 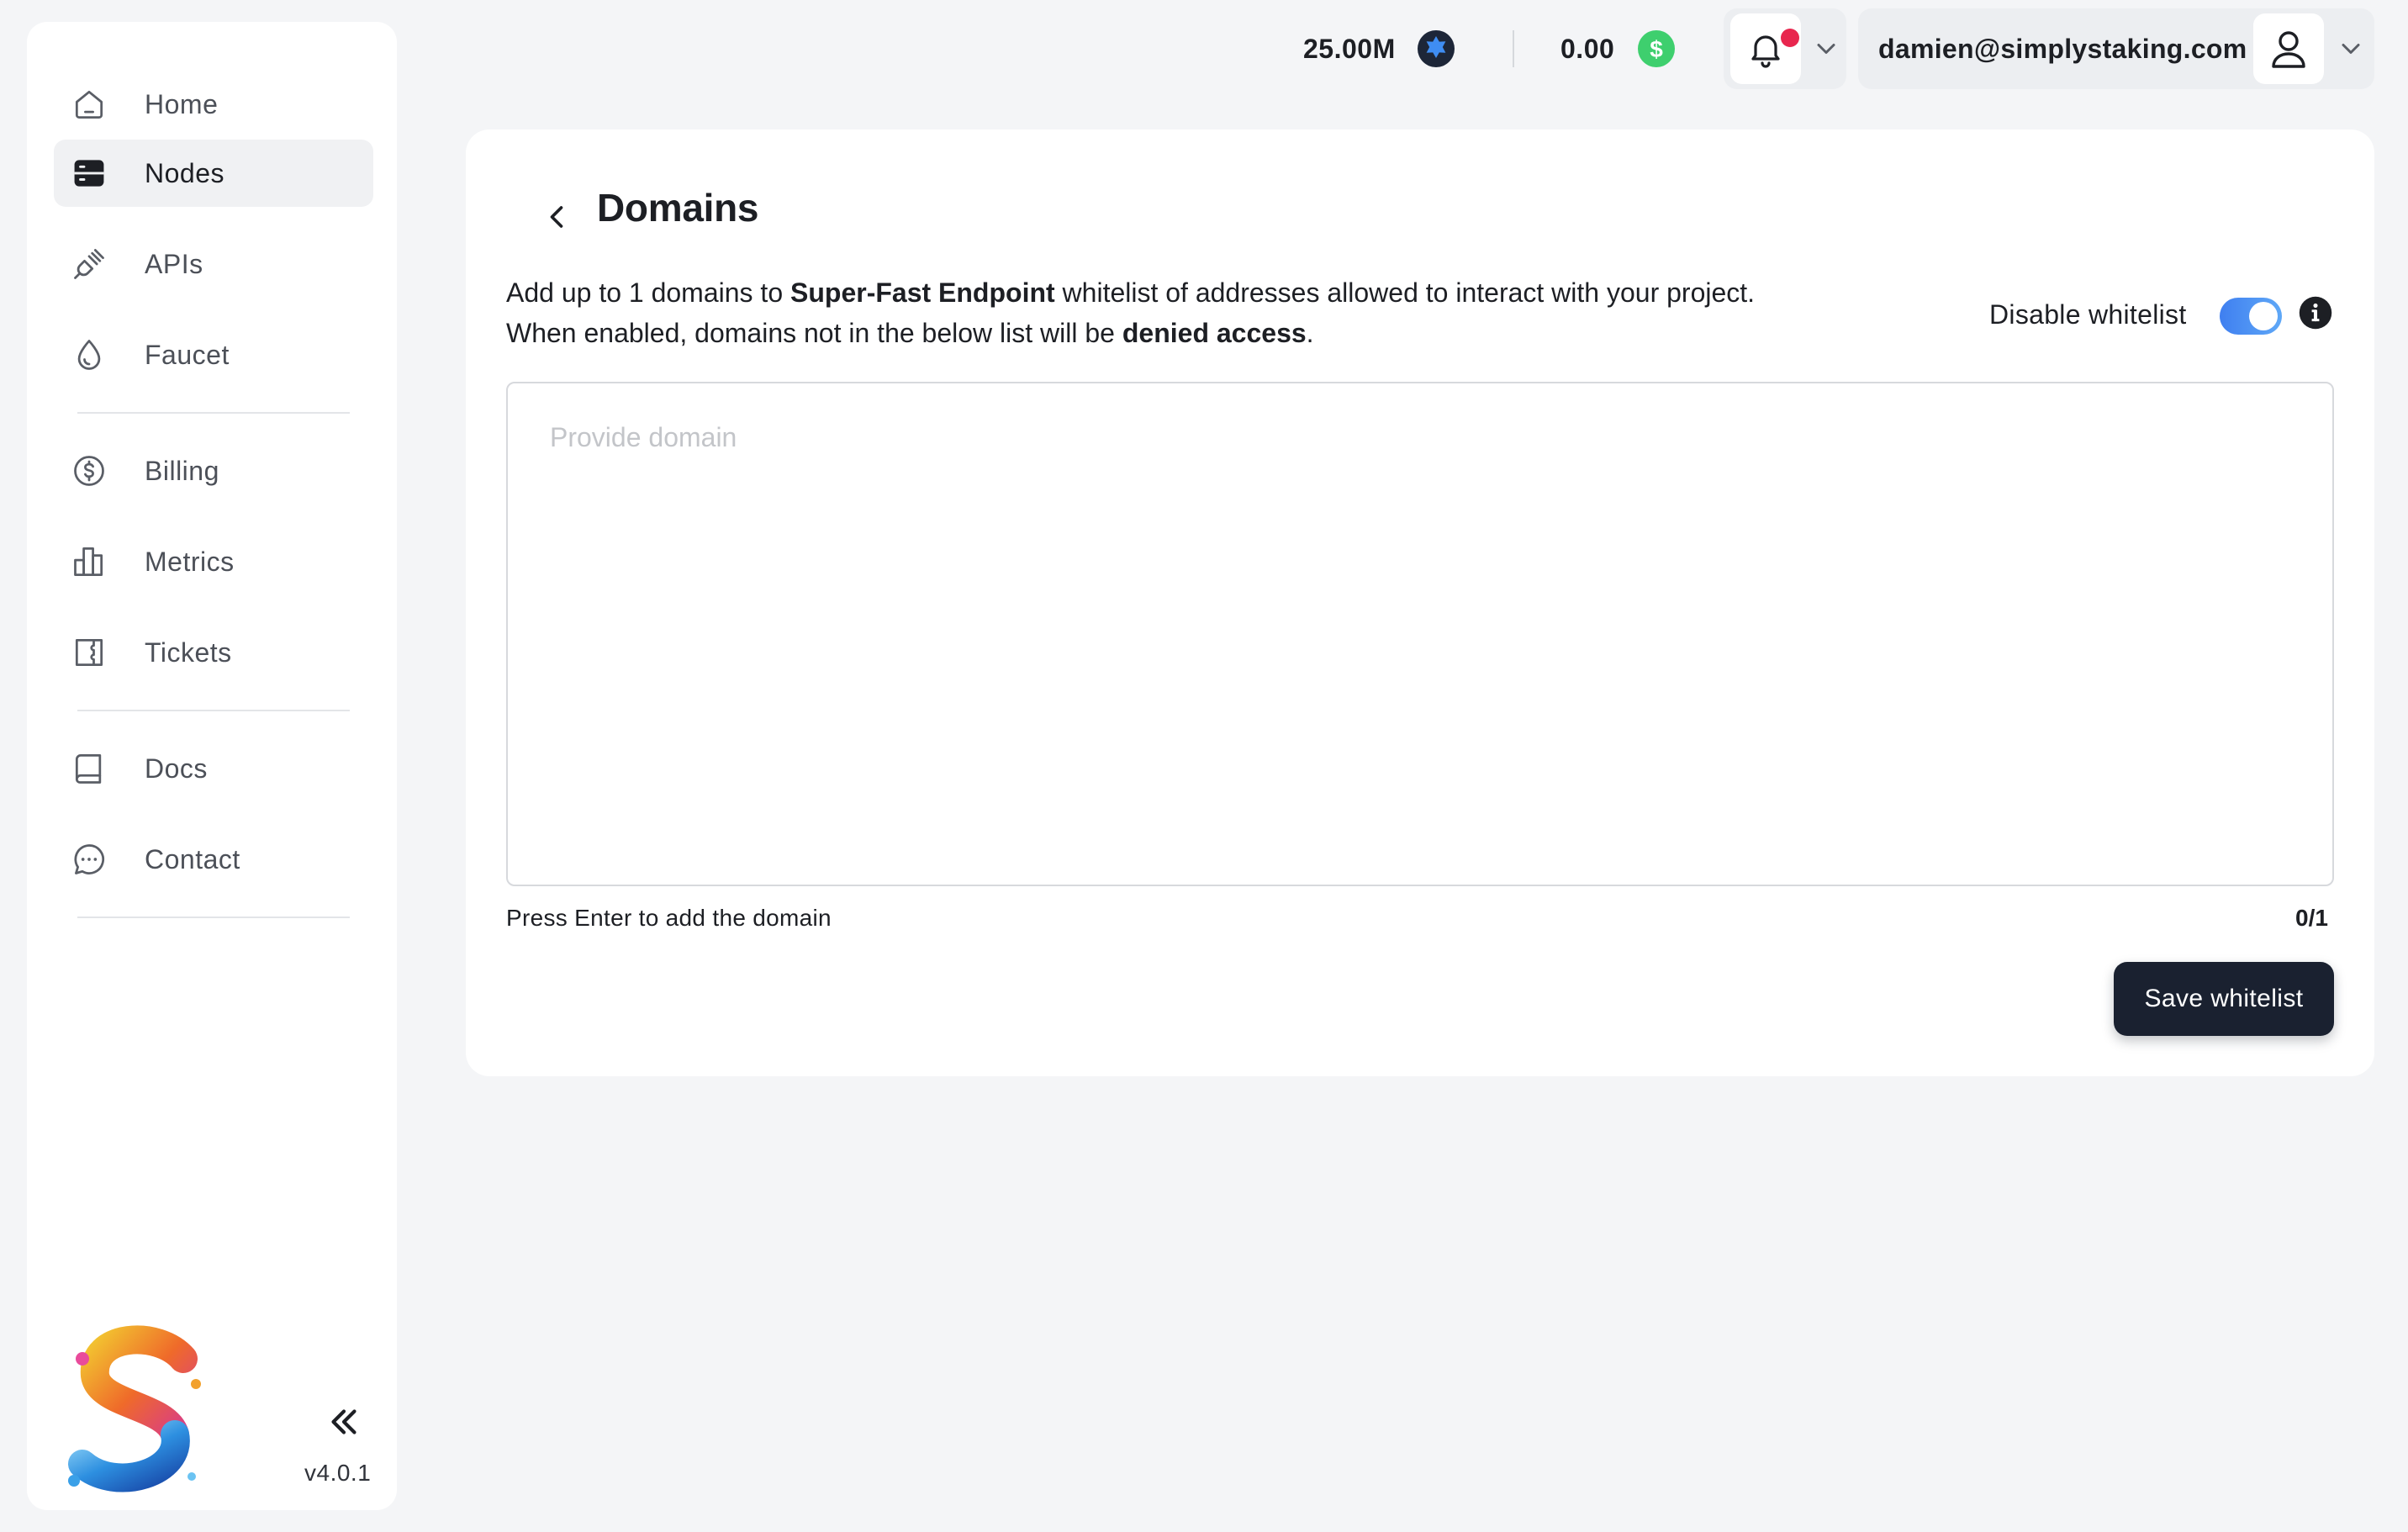 I want to click on topbar-separator, so click(x=1513, y=48).